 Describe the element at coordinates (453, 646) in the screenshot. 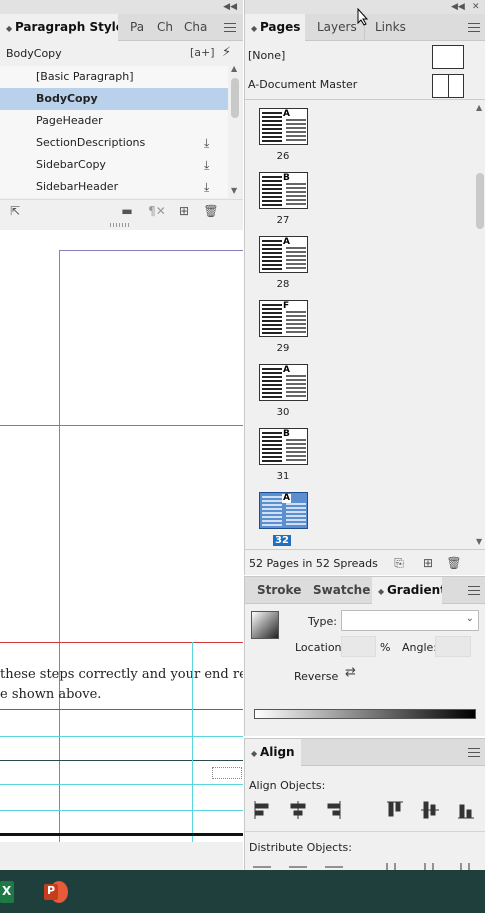

I see `angle-input` at that location.